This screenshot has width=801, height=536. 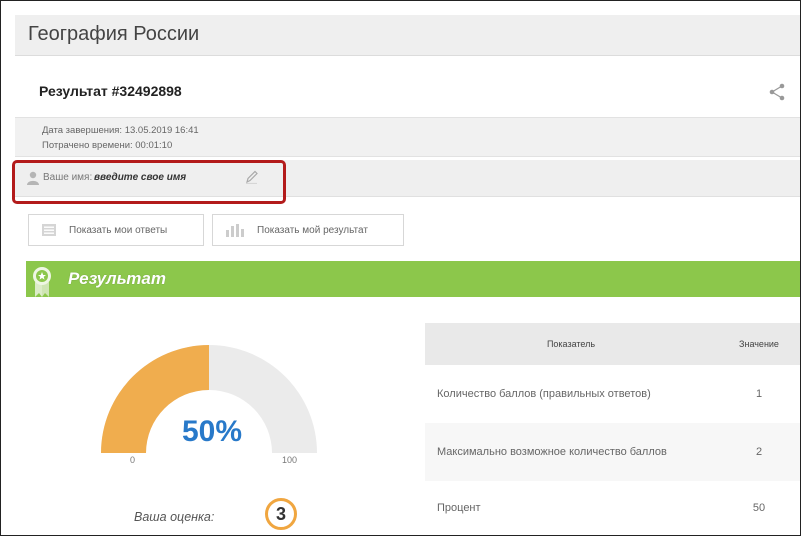 What do you see at coordinates (571, 344) in the screenshot?
I see `table-header-indicator: Показатель` at bounding box center [571, 344].